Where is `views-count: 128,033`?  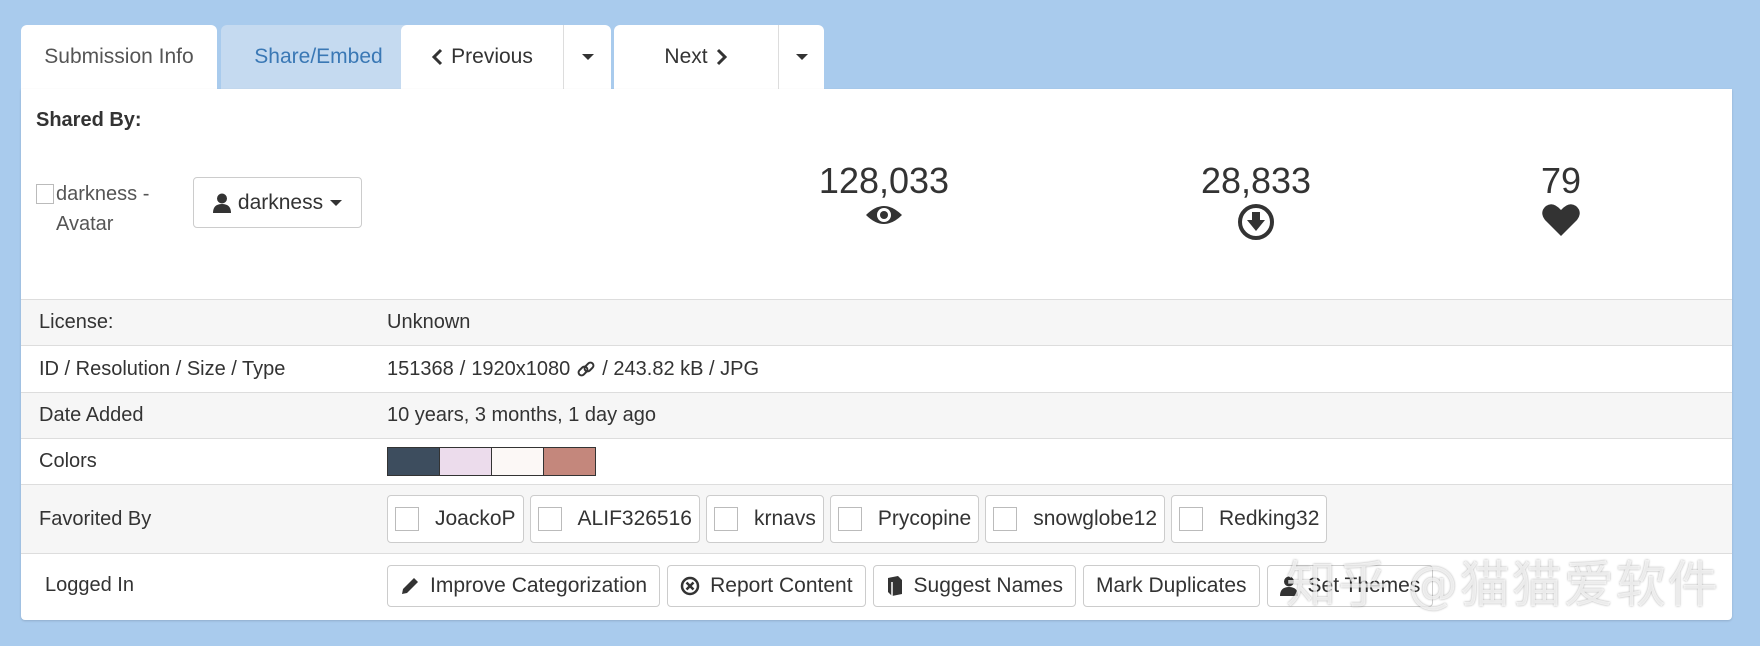
views-count: 128,033 is located at coordinates (884, 180).